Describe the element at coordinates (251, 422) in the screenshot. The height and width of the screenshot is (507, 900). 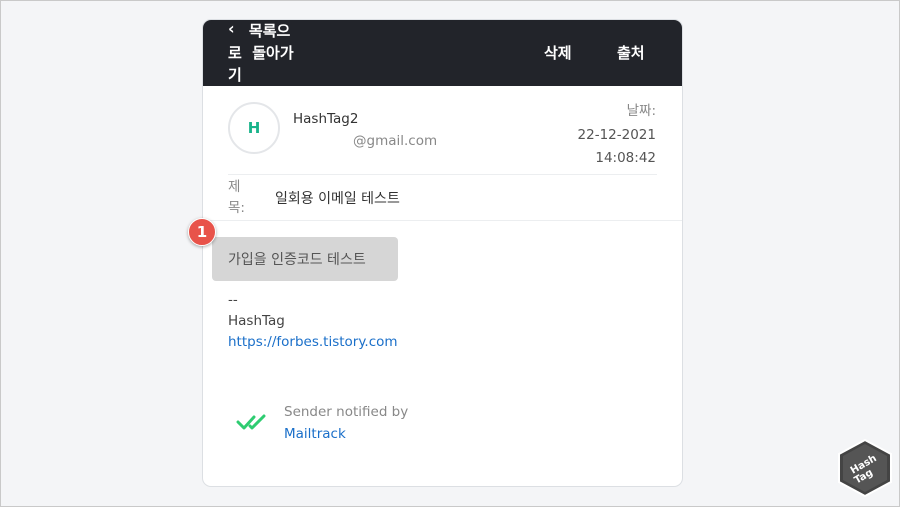
I see `double-check-icon` at that location.